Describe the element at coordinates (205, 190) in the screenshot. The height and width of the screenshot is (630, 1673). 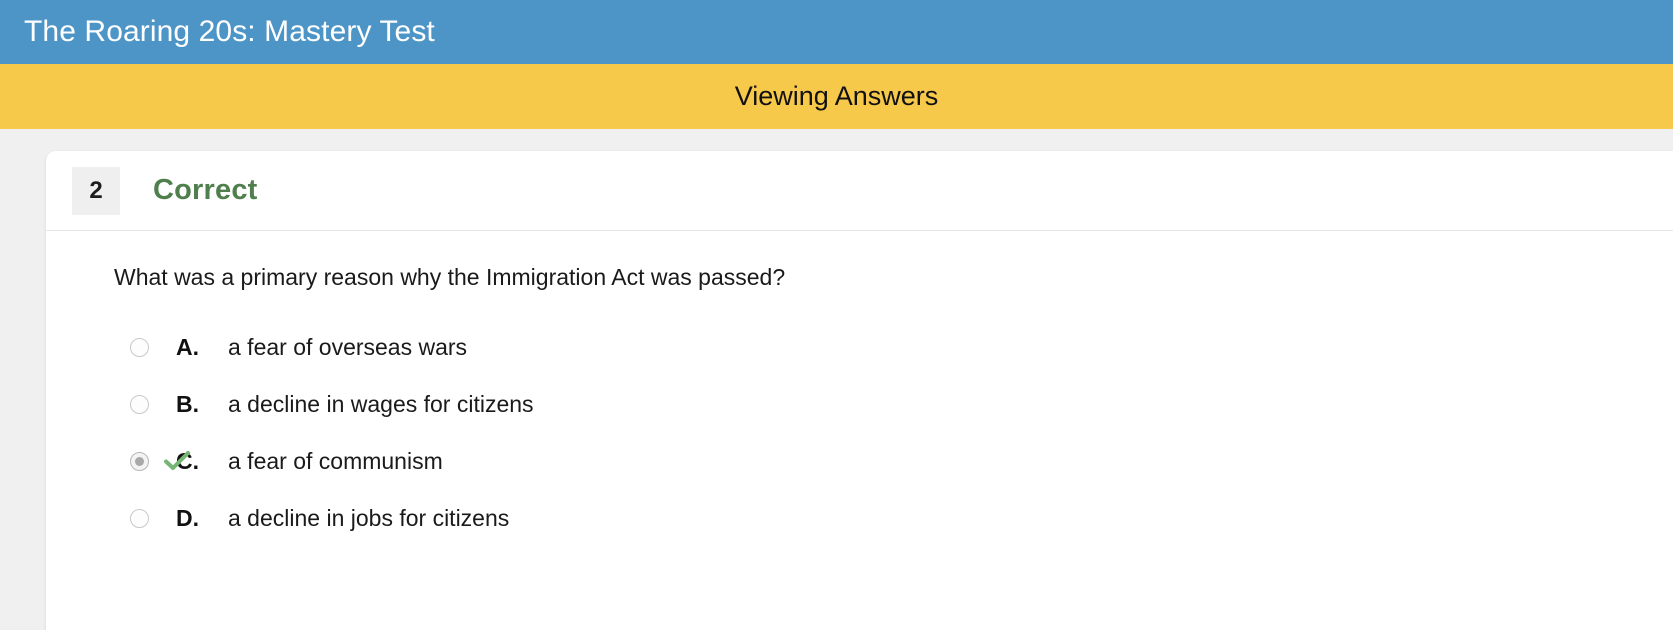
I see `question-result-label: Correct` at that location.